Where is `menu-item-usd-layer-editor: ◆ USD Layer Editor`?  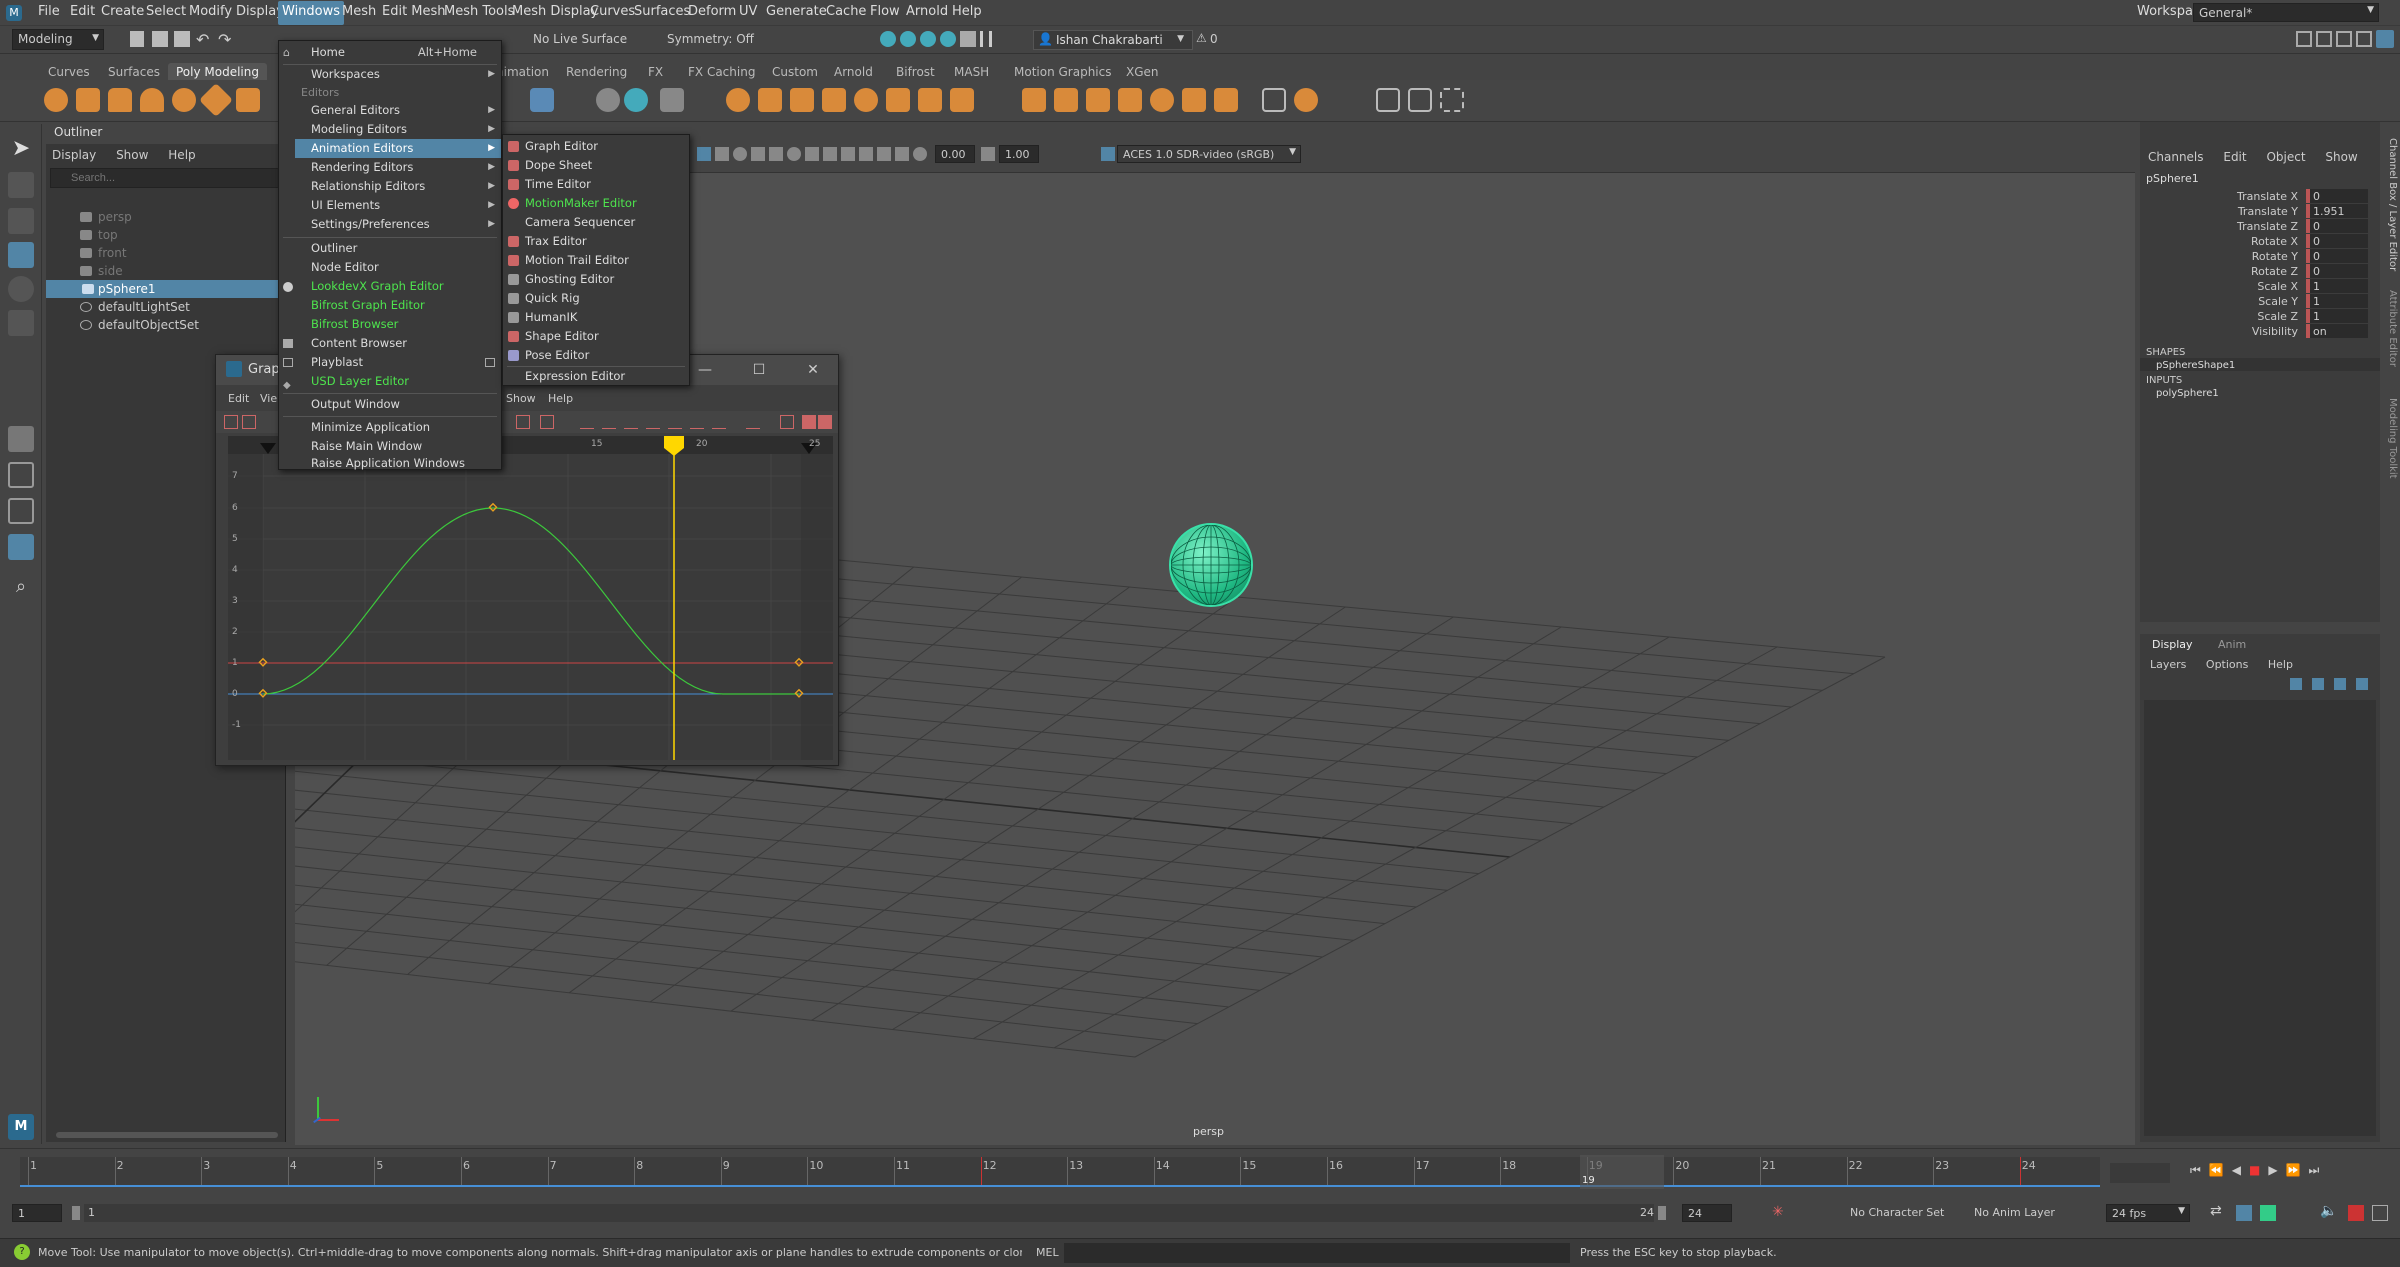 menu-item-usd-layer-editor: ◆ USD Layer Editor is located at coordinates (390, 381).